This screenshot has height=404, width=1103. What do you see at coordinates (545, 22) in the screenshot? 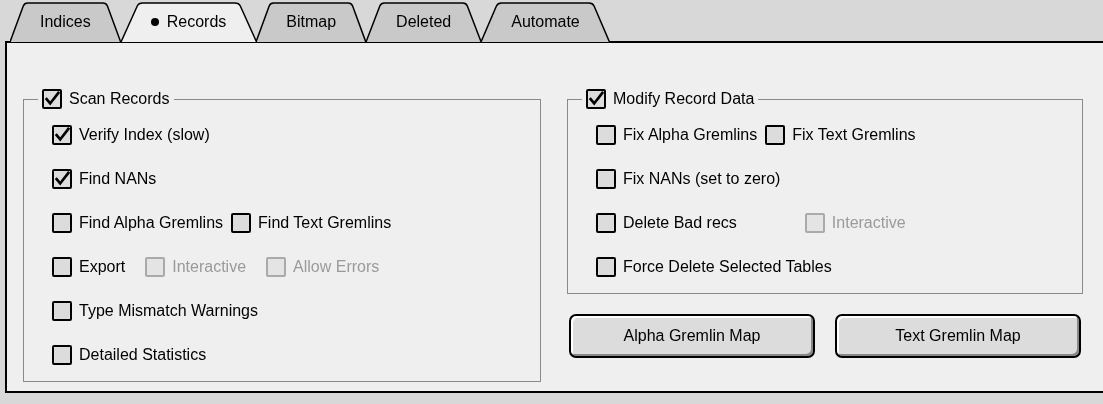
I see `tab: Automate` at bounding box center [545, 22].